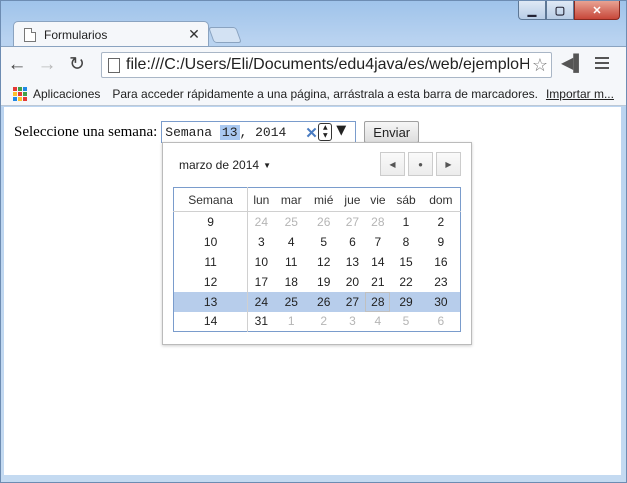 Image resolution: width=627 pixels, height=483 pixels. What do you see at coordinates (406, 301) in the screenshot?
I see `day-cell: 29` at bounding box center [406, 301].